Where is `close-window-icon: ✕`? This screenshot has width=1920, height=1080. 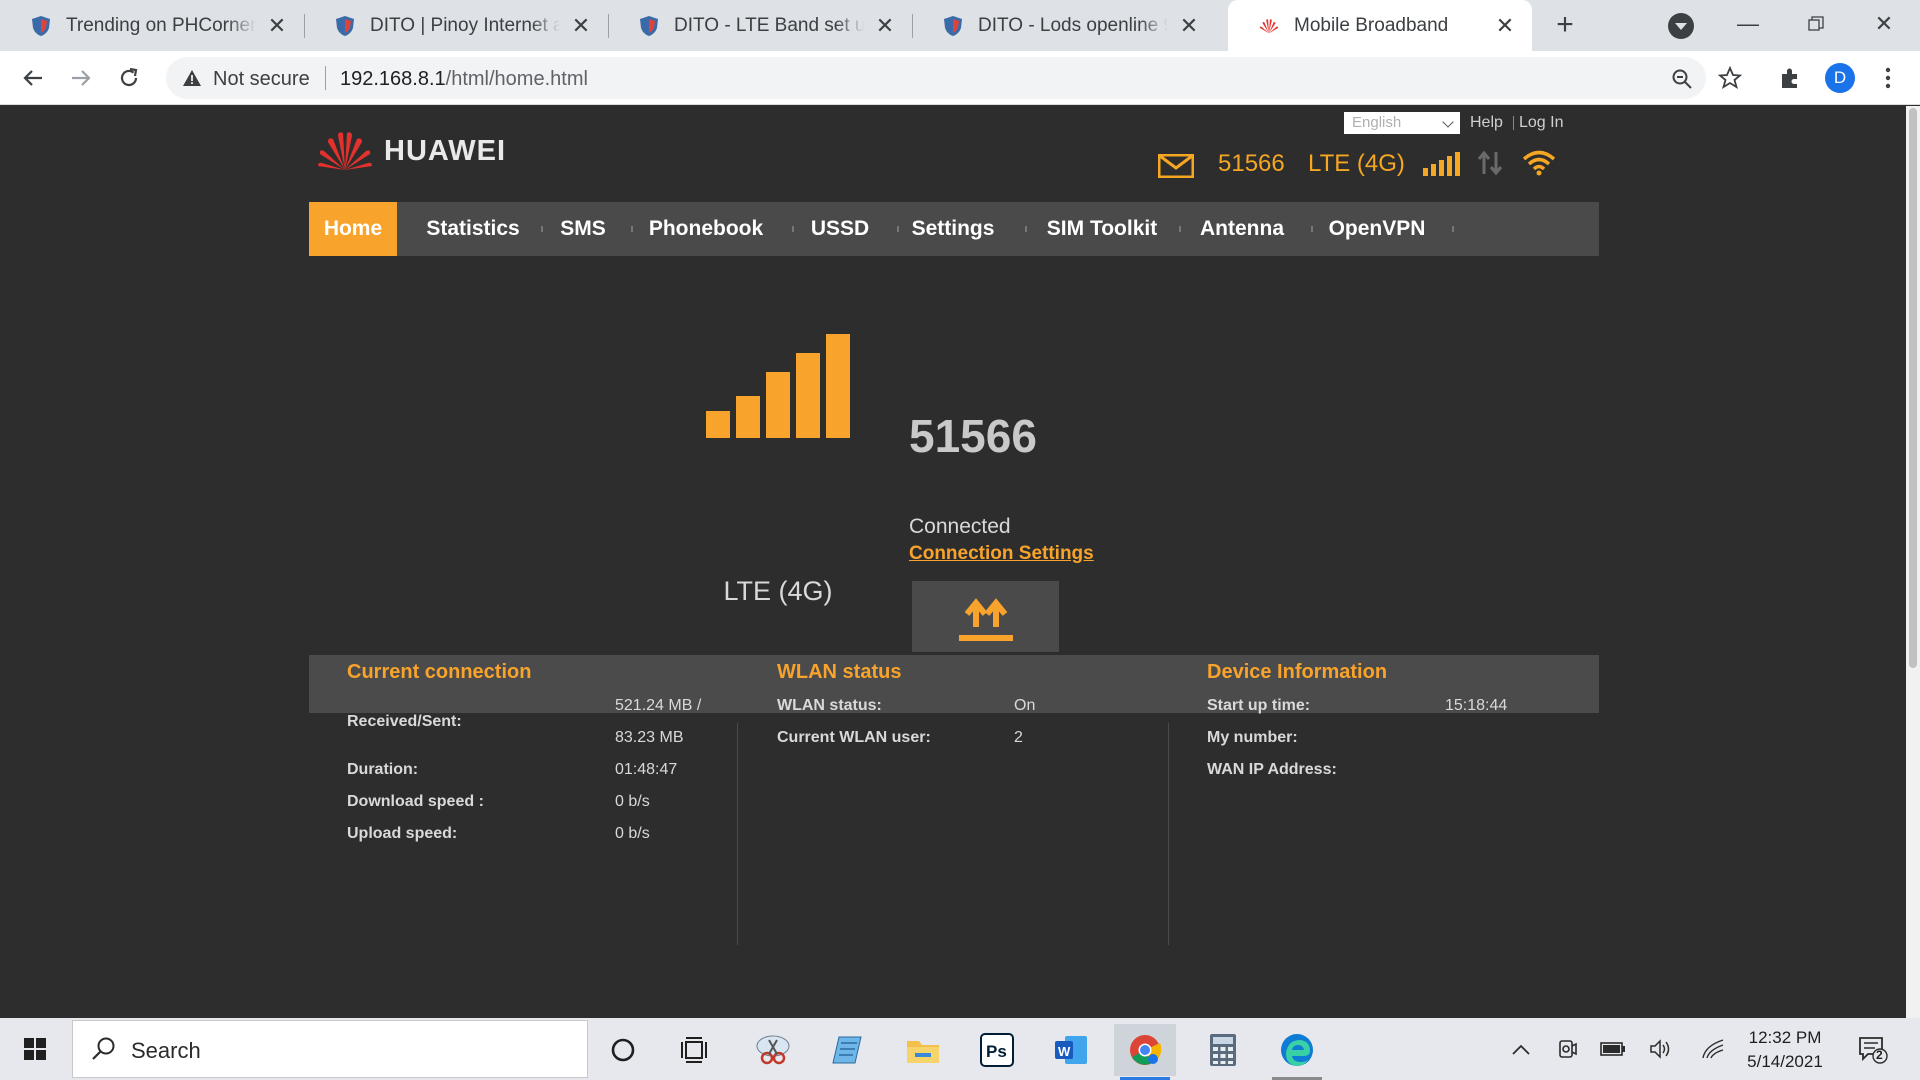
close-window-icon: ✕ is located at coordinates (1884, 24).